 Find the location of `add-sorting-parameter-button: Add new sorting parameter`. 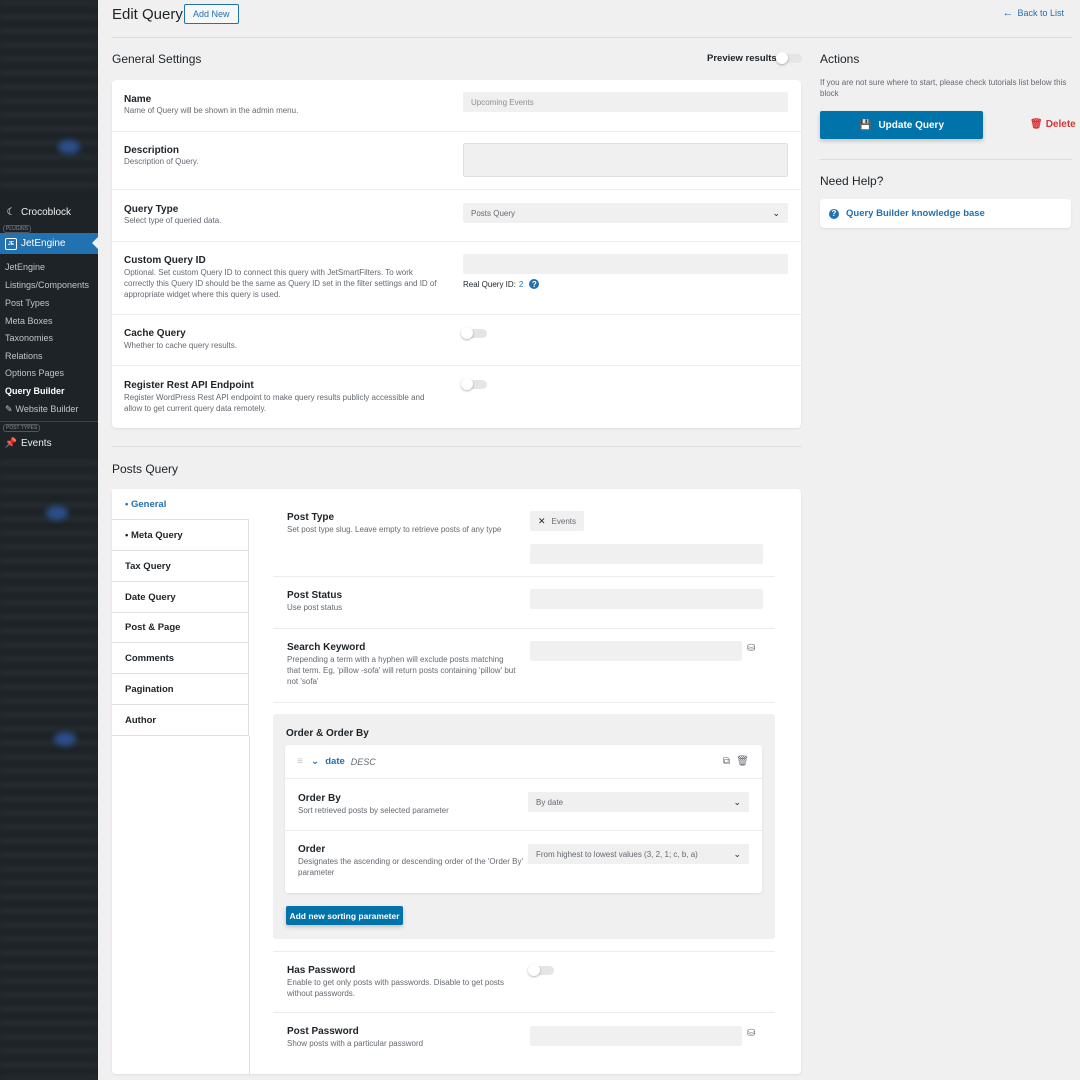

add-sorting-parameter-button: Add new sorting parameter is located at coordinates (344, 915).